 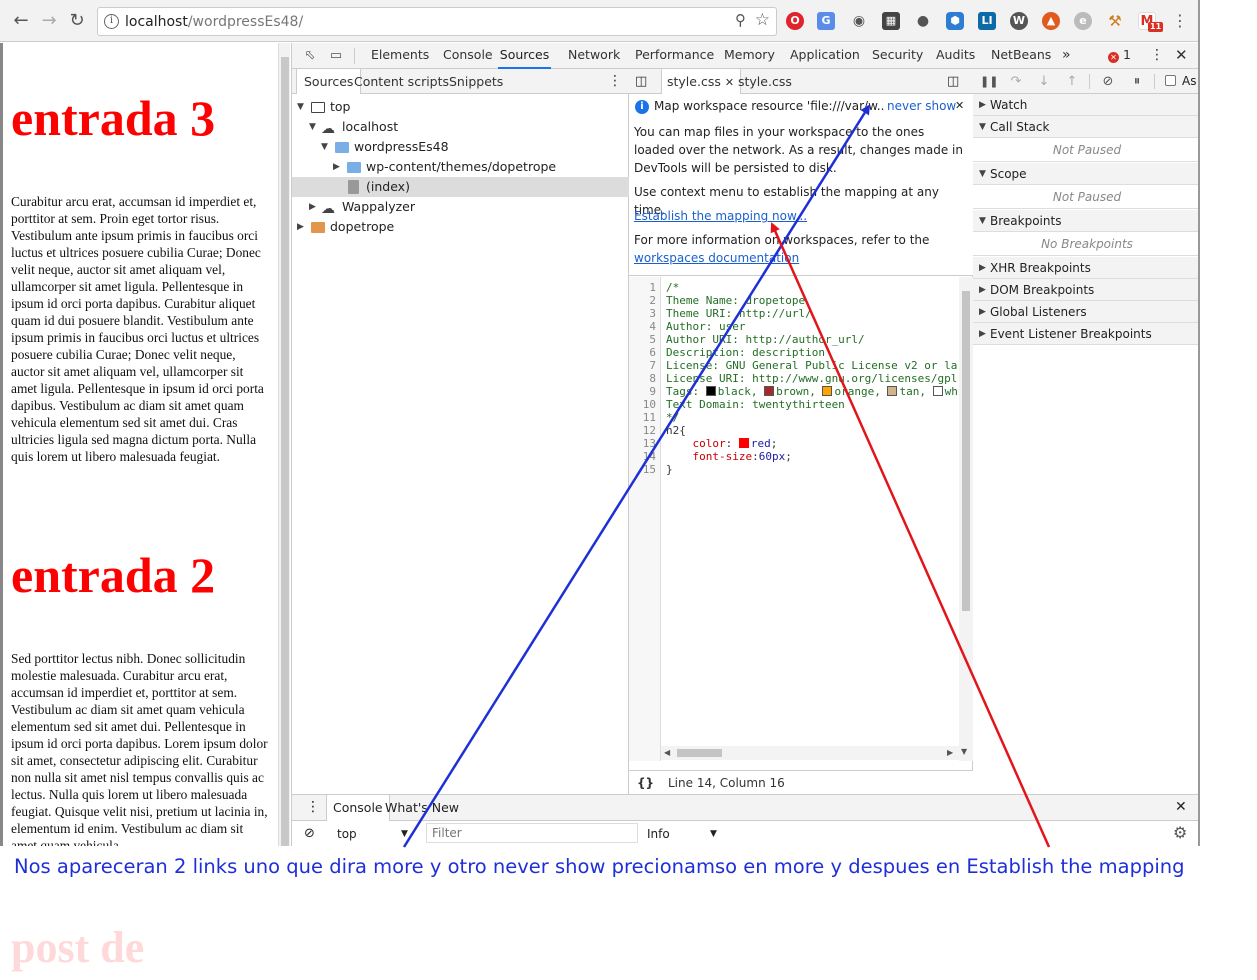 I want to click on tab-application: Application, so click(x=825, y=56).